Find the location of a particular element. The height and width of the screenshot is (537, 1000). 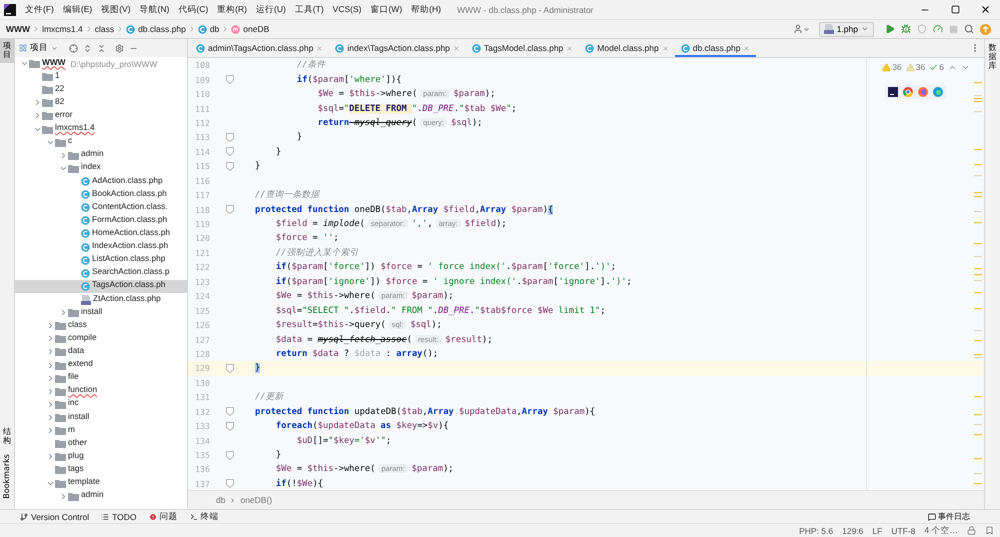

menu-item: 视图(V) is located at coordinates (116, 10).